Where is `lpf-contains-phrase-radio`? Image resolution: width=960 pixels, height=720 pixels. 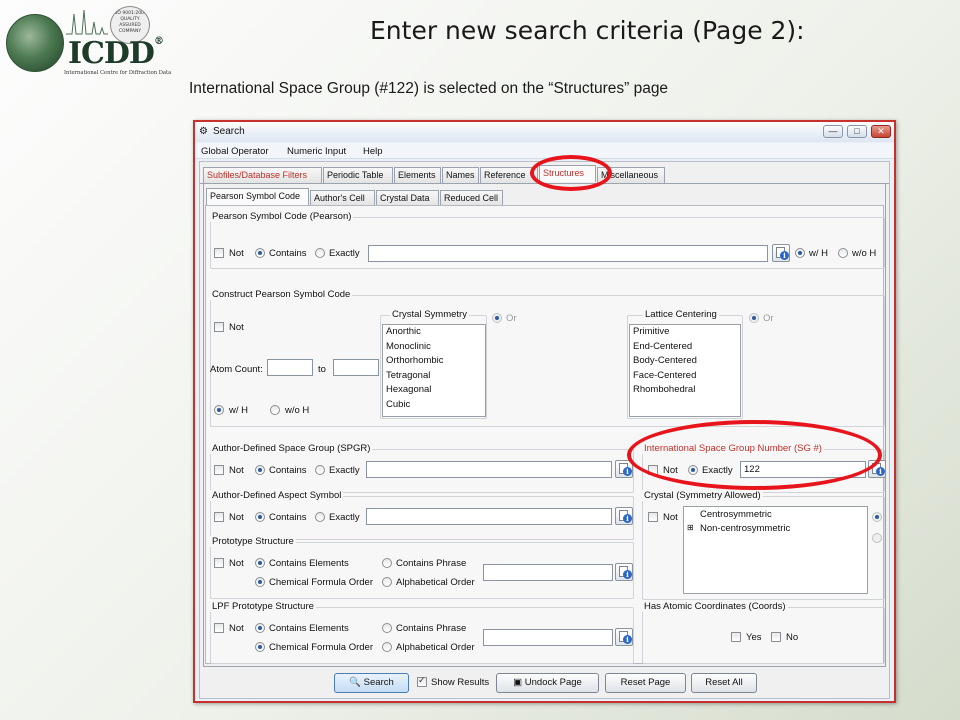
lpf-contains-phrase-radio is located at coordinates (387, 628).